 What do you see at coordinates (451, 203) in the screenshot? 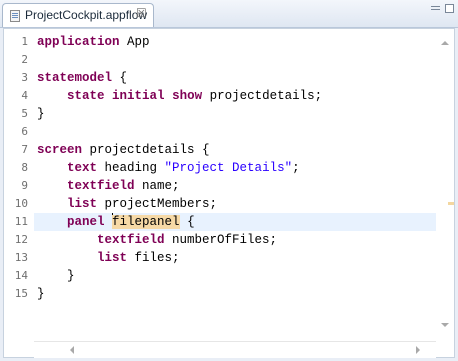
I see `overview-ruler-mark` at bounding box center [451, 203].